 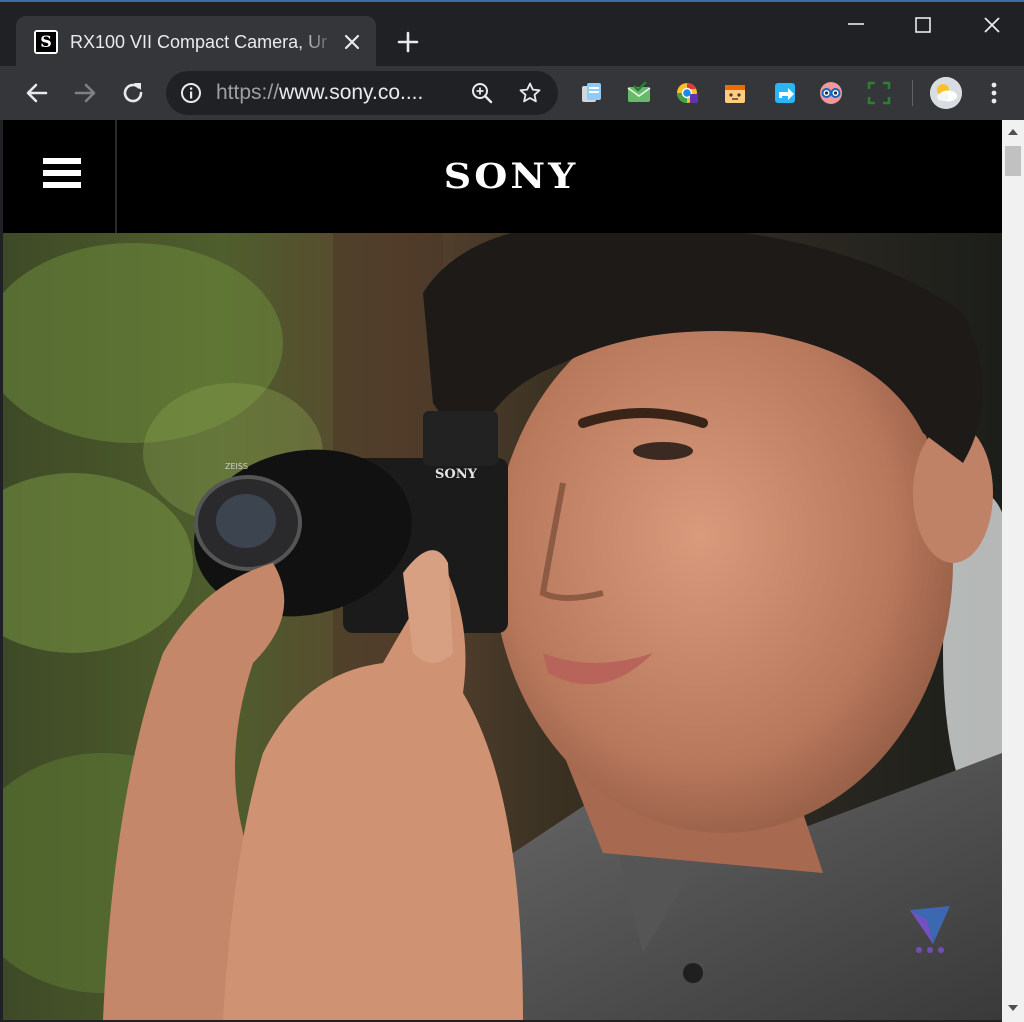 What do you see at coordinates (1013, 1008) in the screenshot?
I see `scroll-down-arrow-icon` at bounding box center [1013, 1008].